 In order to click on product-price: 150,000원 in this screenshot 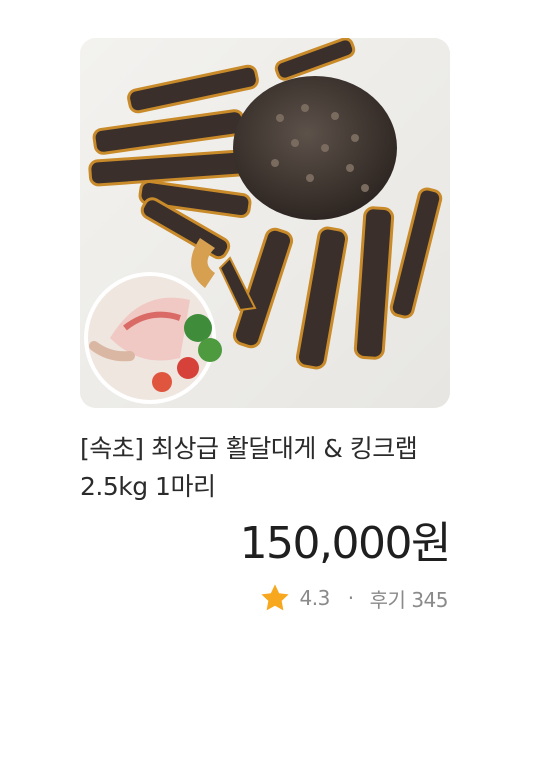, I will do `click(345, 543)`.